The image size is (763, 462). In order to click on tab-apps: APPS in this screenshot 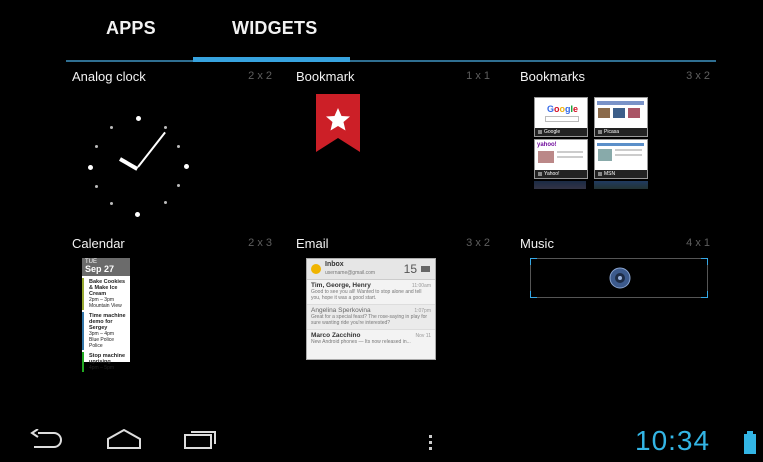, I will do `click(131, 28)`.